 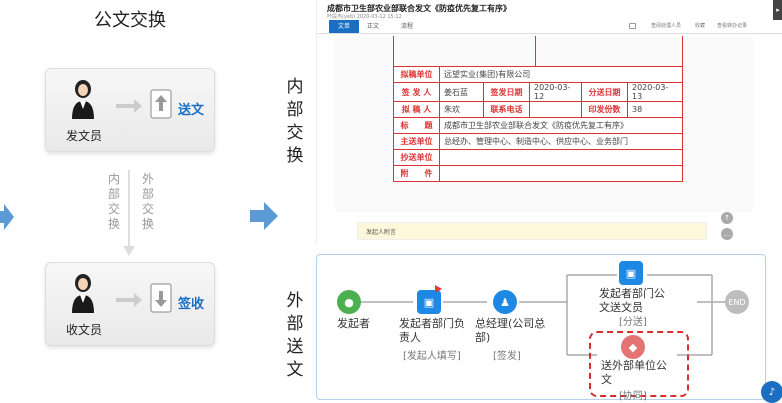 I want to click on section-label-external: 外 部 送 文, so click(x=295, y=335).